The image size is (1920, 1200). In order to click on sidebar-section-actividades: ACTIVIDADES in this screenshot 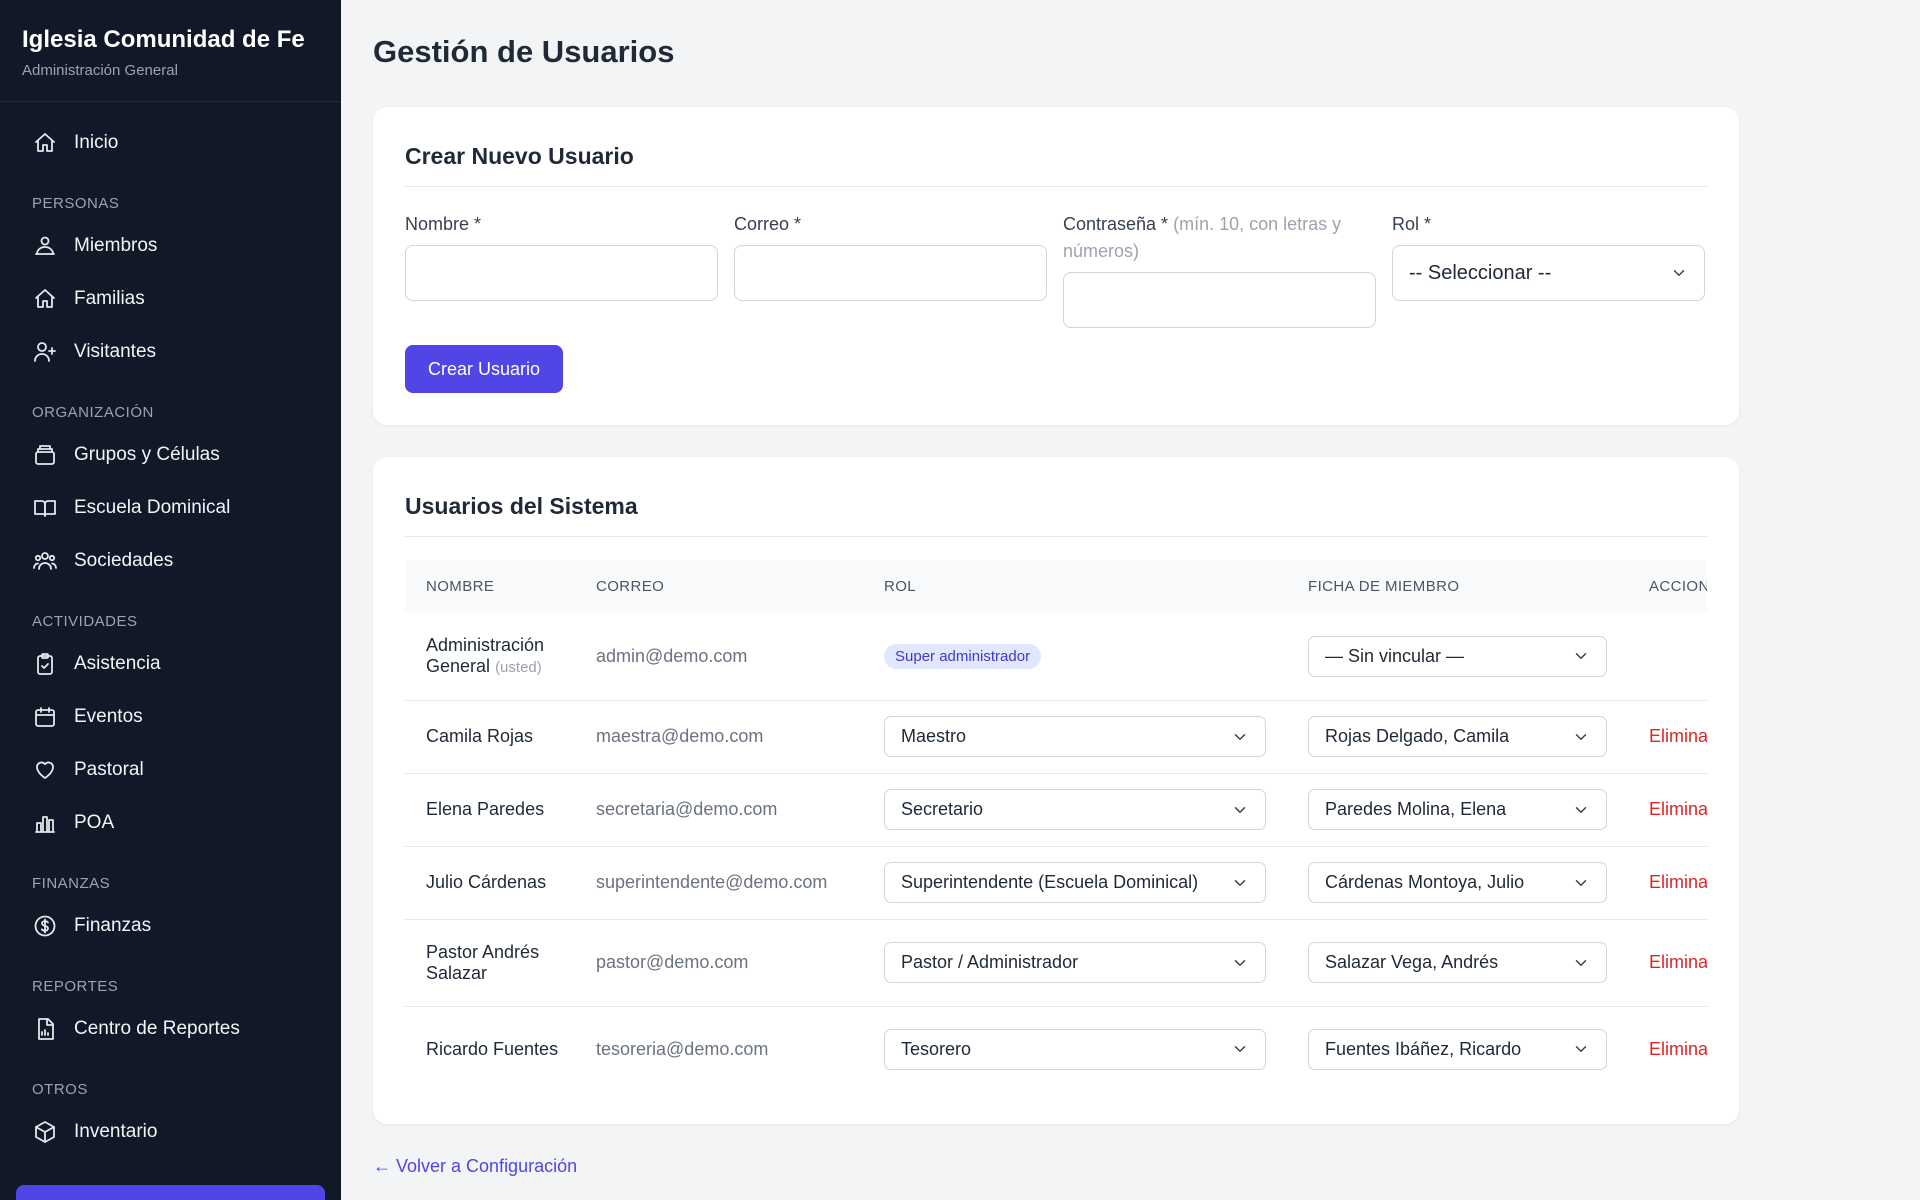, I will do `click(85, 621)`.